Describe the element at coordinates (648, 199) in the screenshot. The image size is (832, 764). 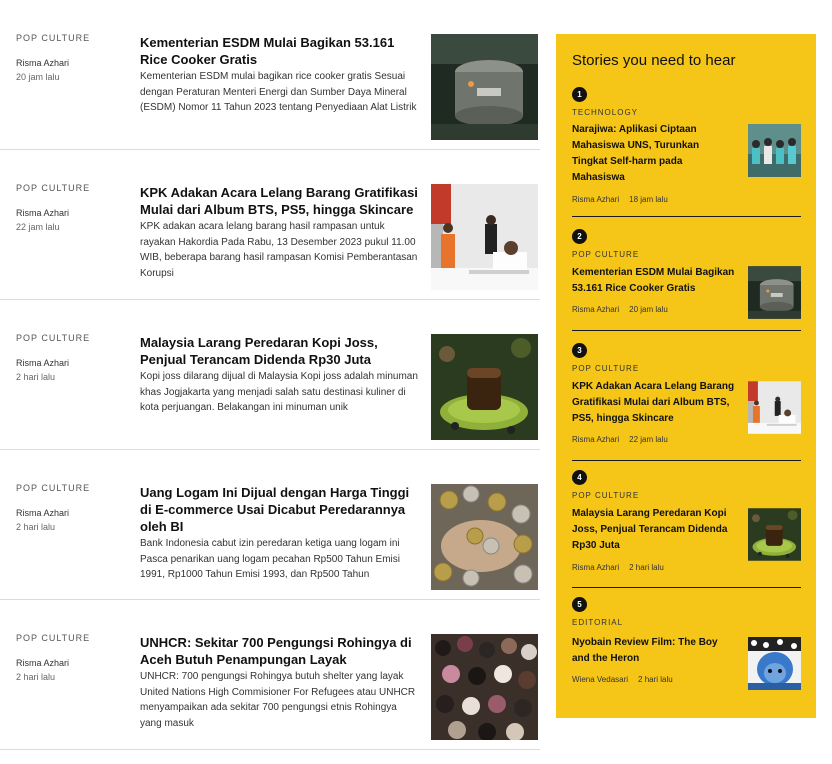
I see `story-time: 18 jam lalu` at that location.